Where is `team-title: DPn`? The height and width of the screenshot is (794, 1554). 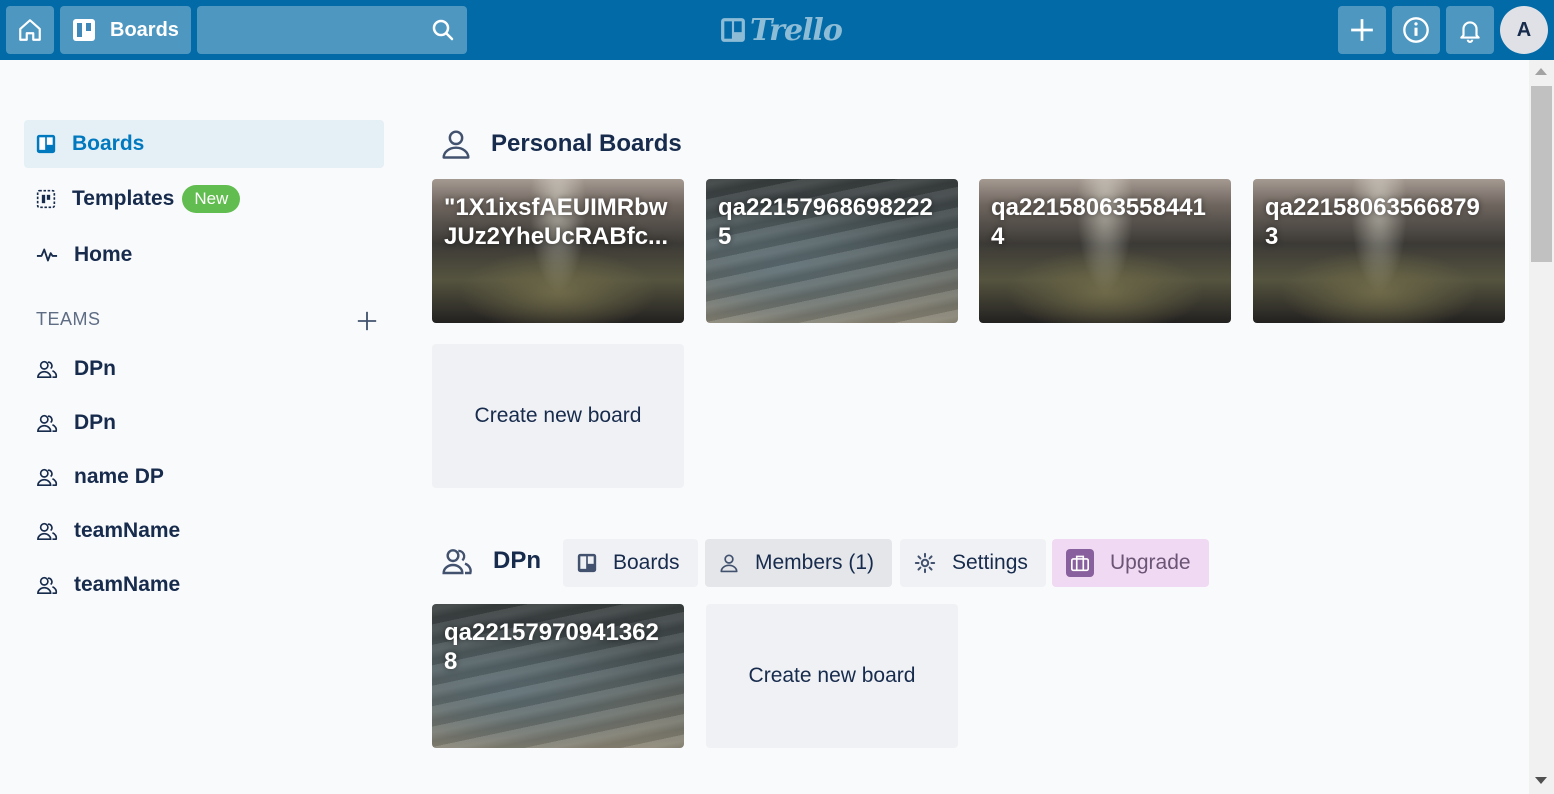
team-title: DPn is located at coordinates (517, 560).